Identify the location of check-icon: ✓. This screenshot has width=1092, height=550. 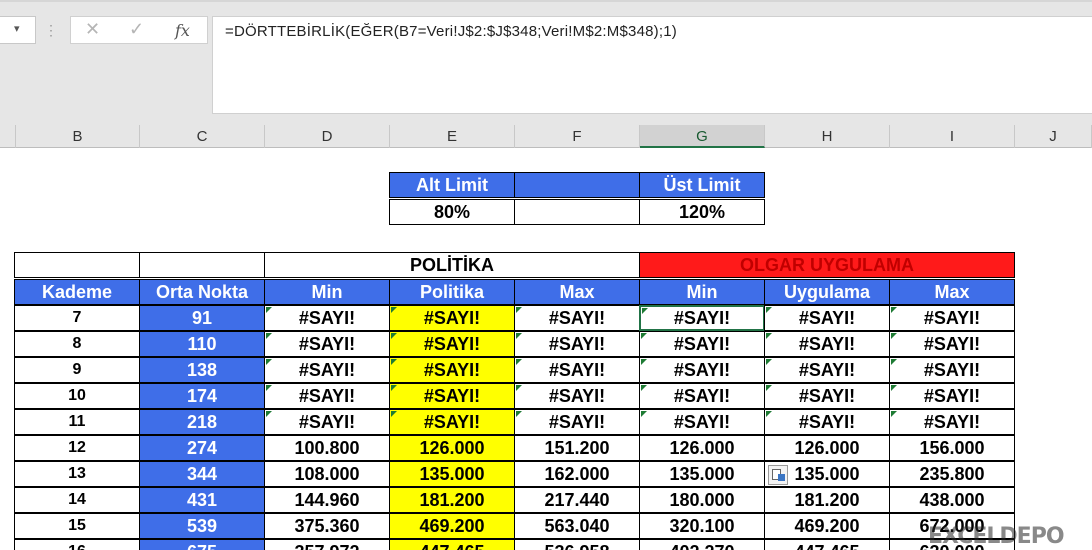
(136, 29).